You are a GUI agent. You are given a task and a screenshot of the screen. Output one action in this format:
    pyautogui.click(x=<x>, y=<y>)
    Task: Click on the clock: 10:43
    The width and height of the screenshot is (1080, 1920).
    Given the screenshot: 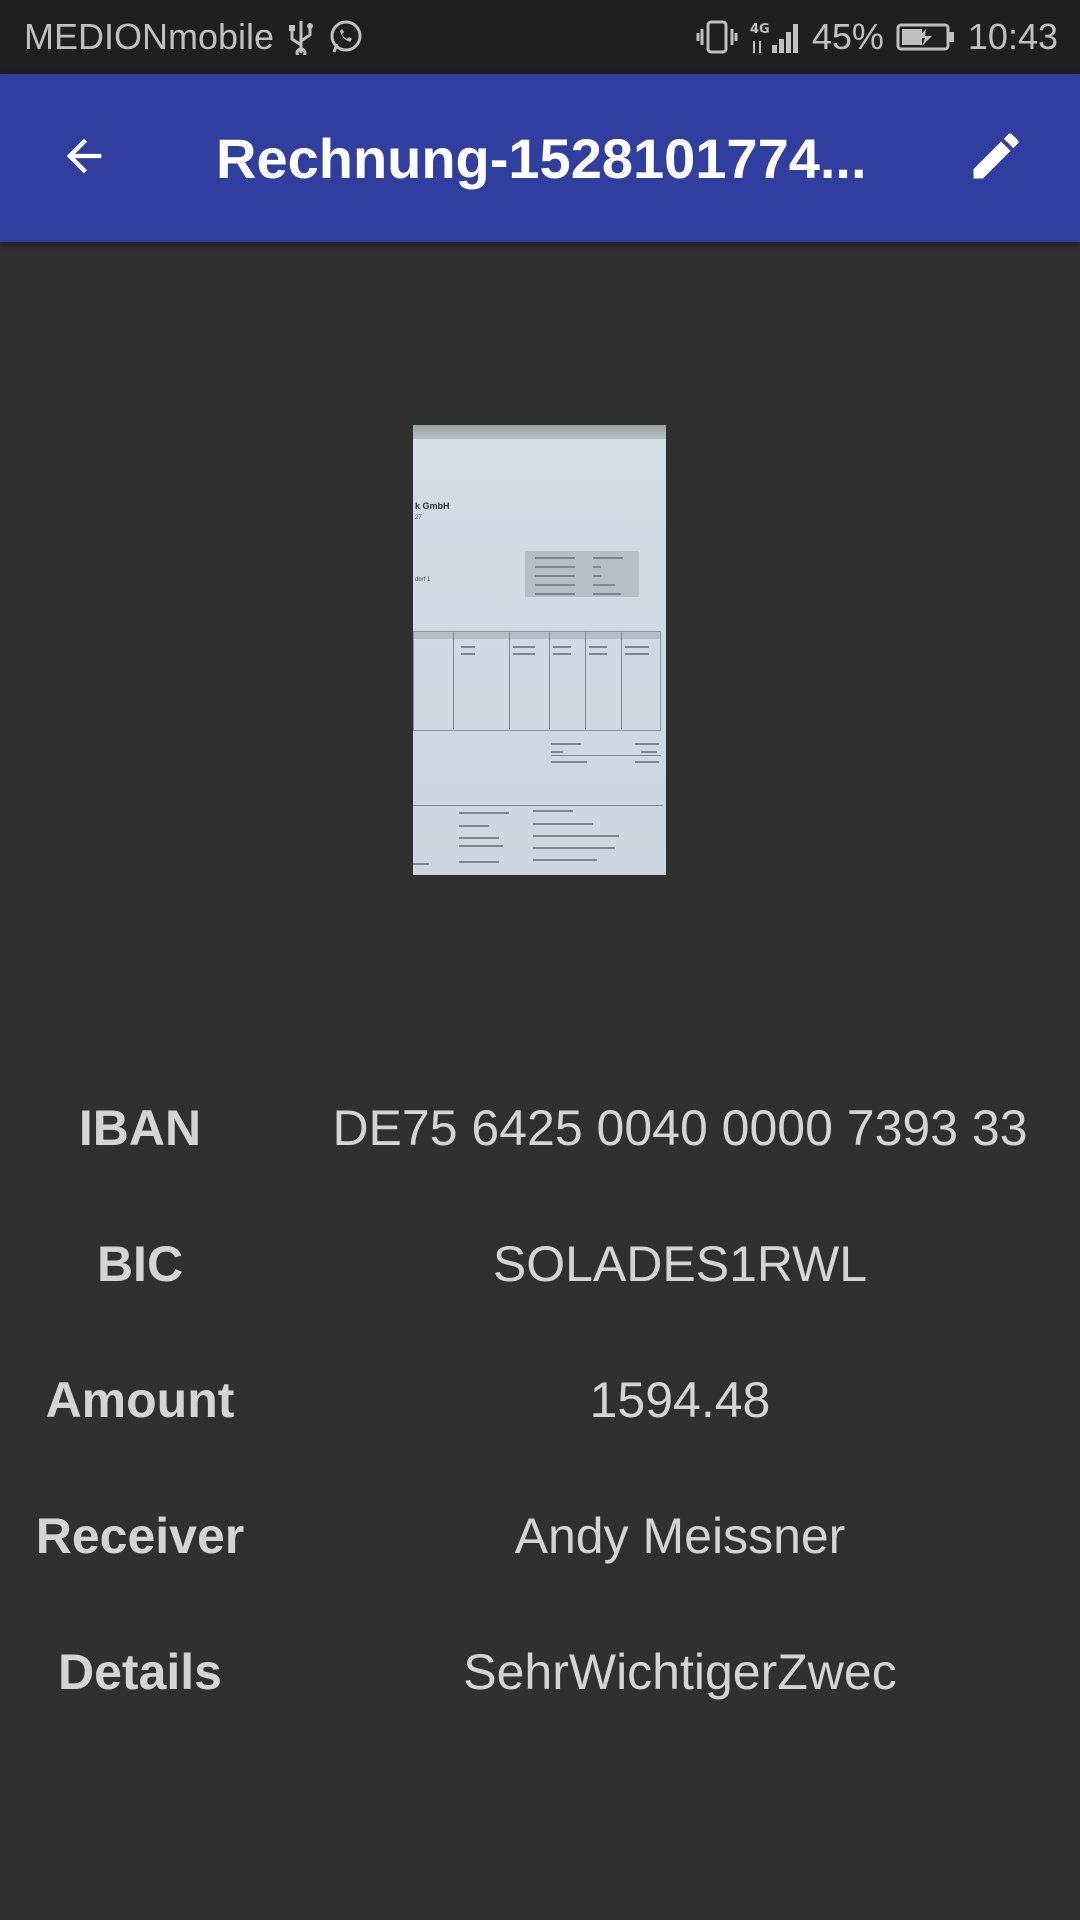 What is the action you would take?
    pyautogui.click(x=1012, y=36)
    